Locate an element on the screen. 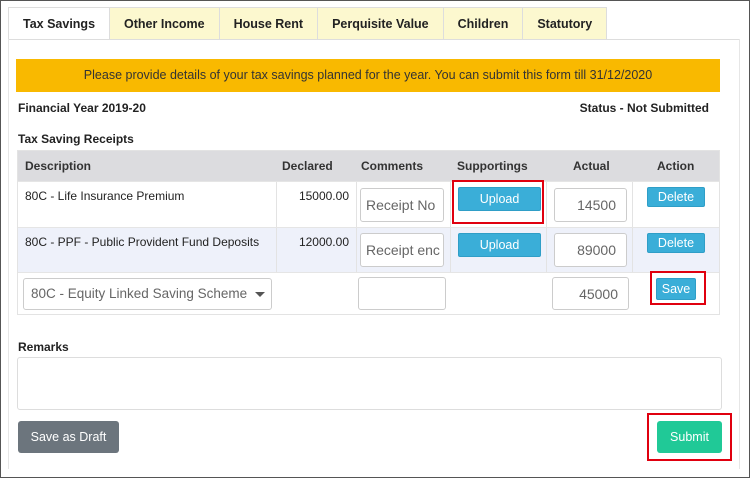 The height and width of the screenshot is (478, 750). save-highlight is located at coordinates (678, 288).